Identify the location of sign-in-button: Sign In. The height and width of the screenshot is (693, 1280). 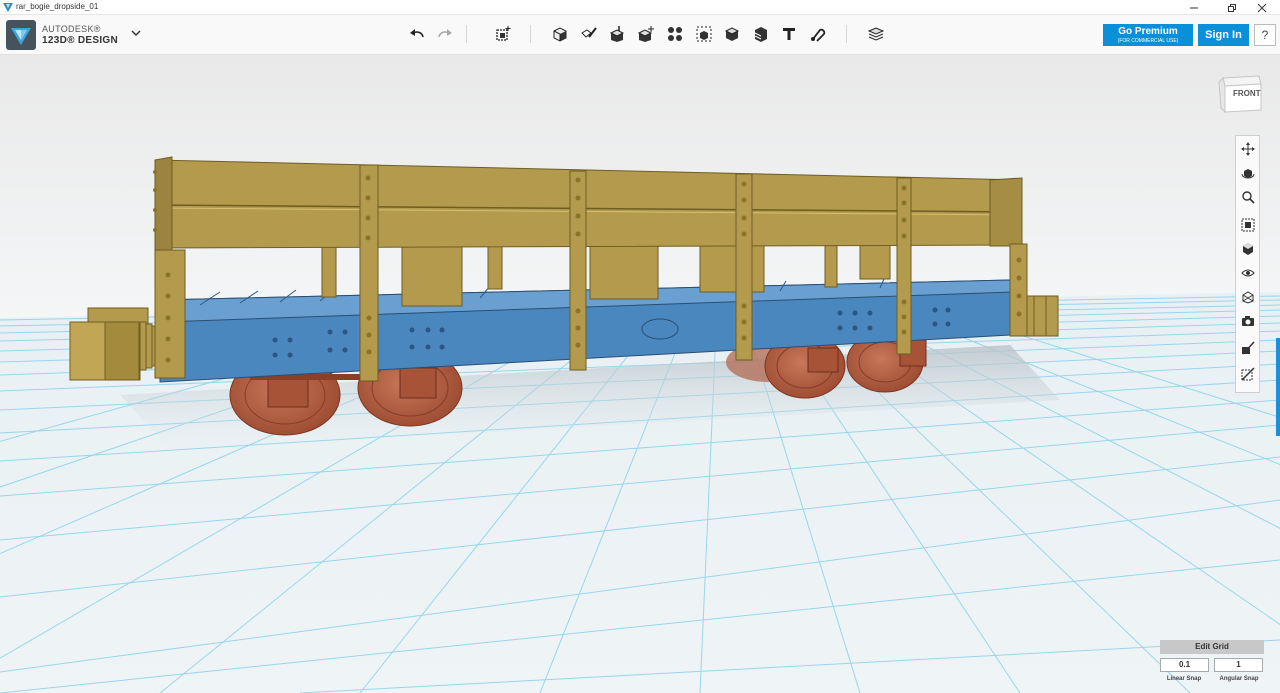
(1223, 35).